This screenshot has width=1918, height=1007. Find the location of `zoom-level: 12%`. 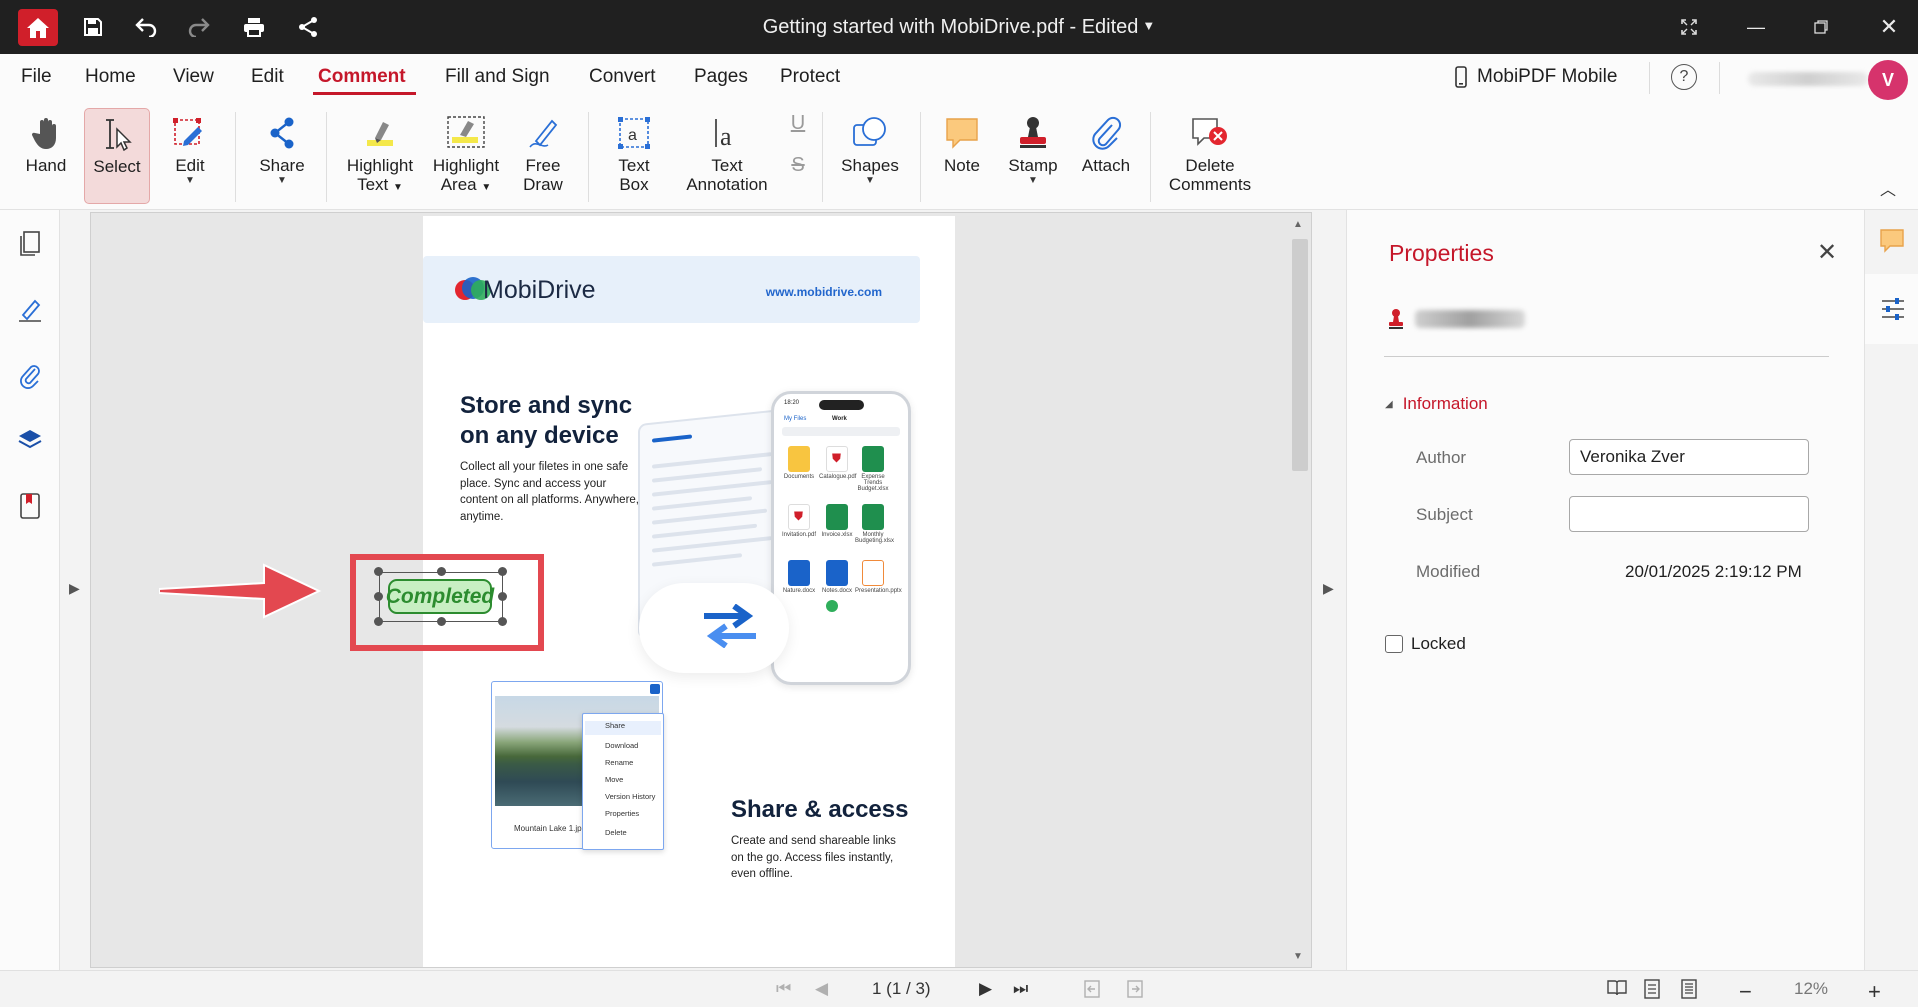

zoom-level: 12% is located at coordinates (1811, 989).